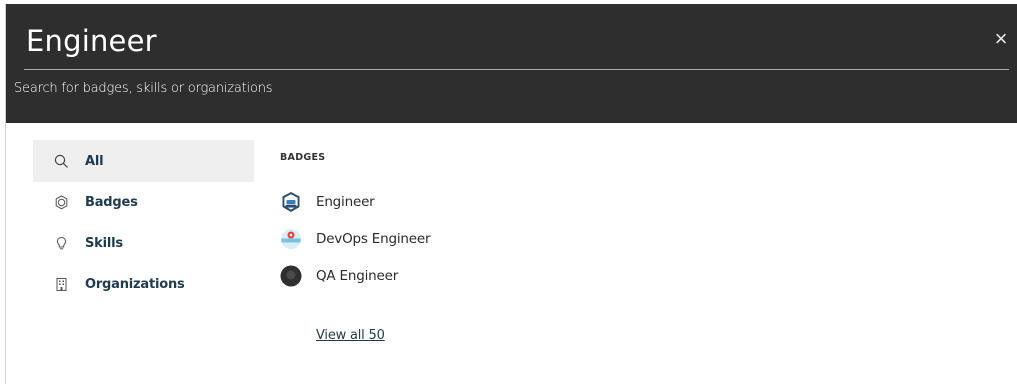  What do you see at coordinates (61, 243) in the screenshot?
I see `lightbulb-icon` at bounding box center [61, 243].